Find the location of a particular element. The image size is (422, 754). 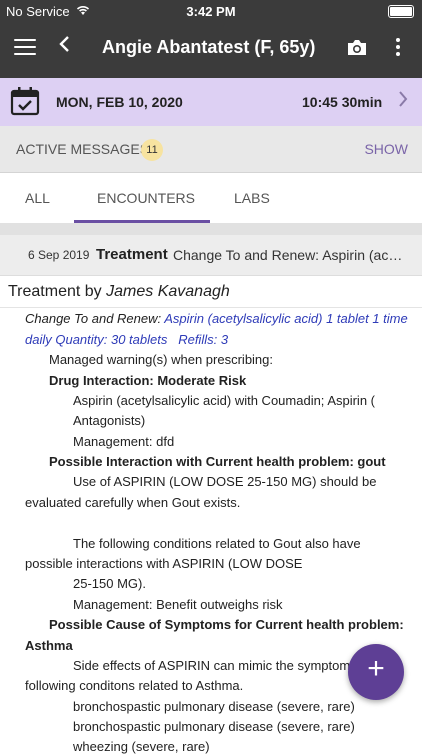

appointment-bar: MON, FEB 10, 2020 10:45 30min is located at coordinates (211, 102).